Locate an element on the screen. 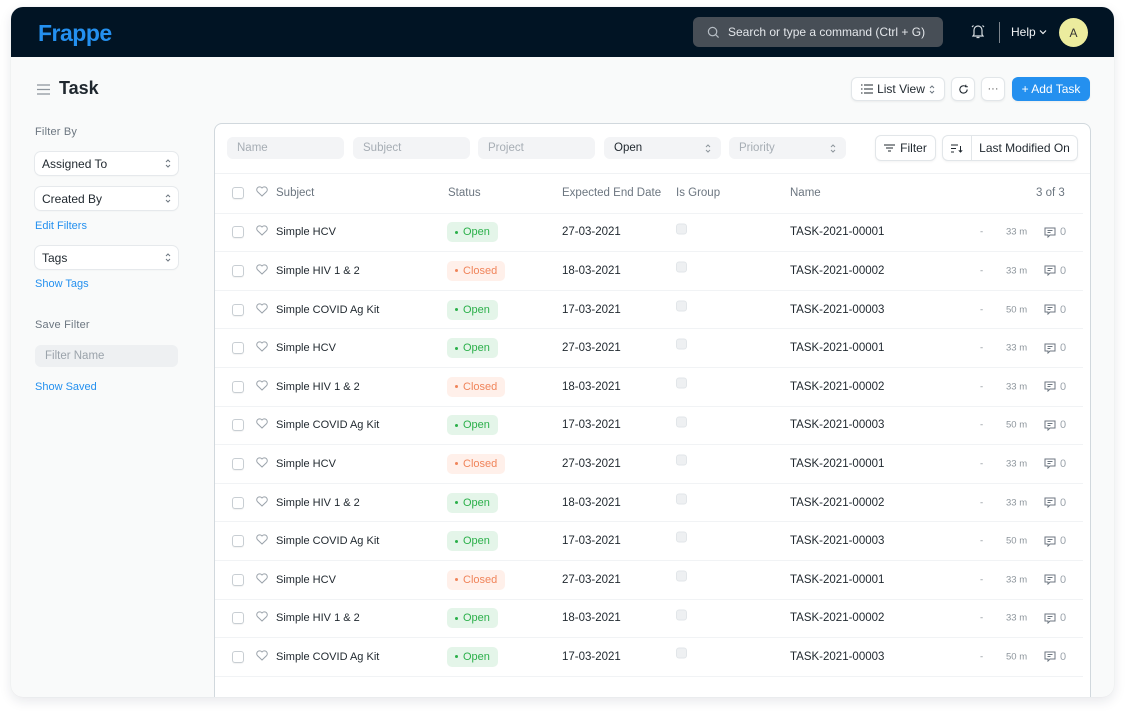 Image resolution: width=1125 pixels, height=711 pixels. select-all-checkbox is located at coordinates (238, 193).